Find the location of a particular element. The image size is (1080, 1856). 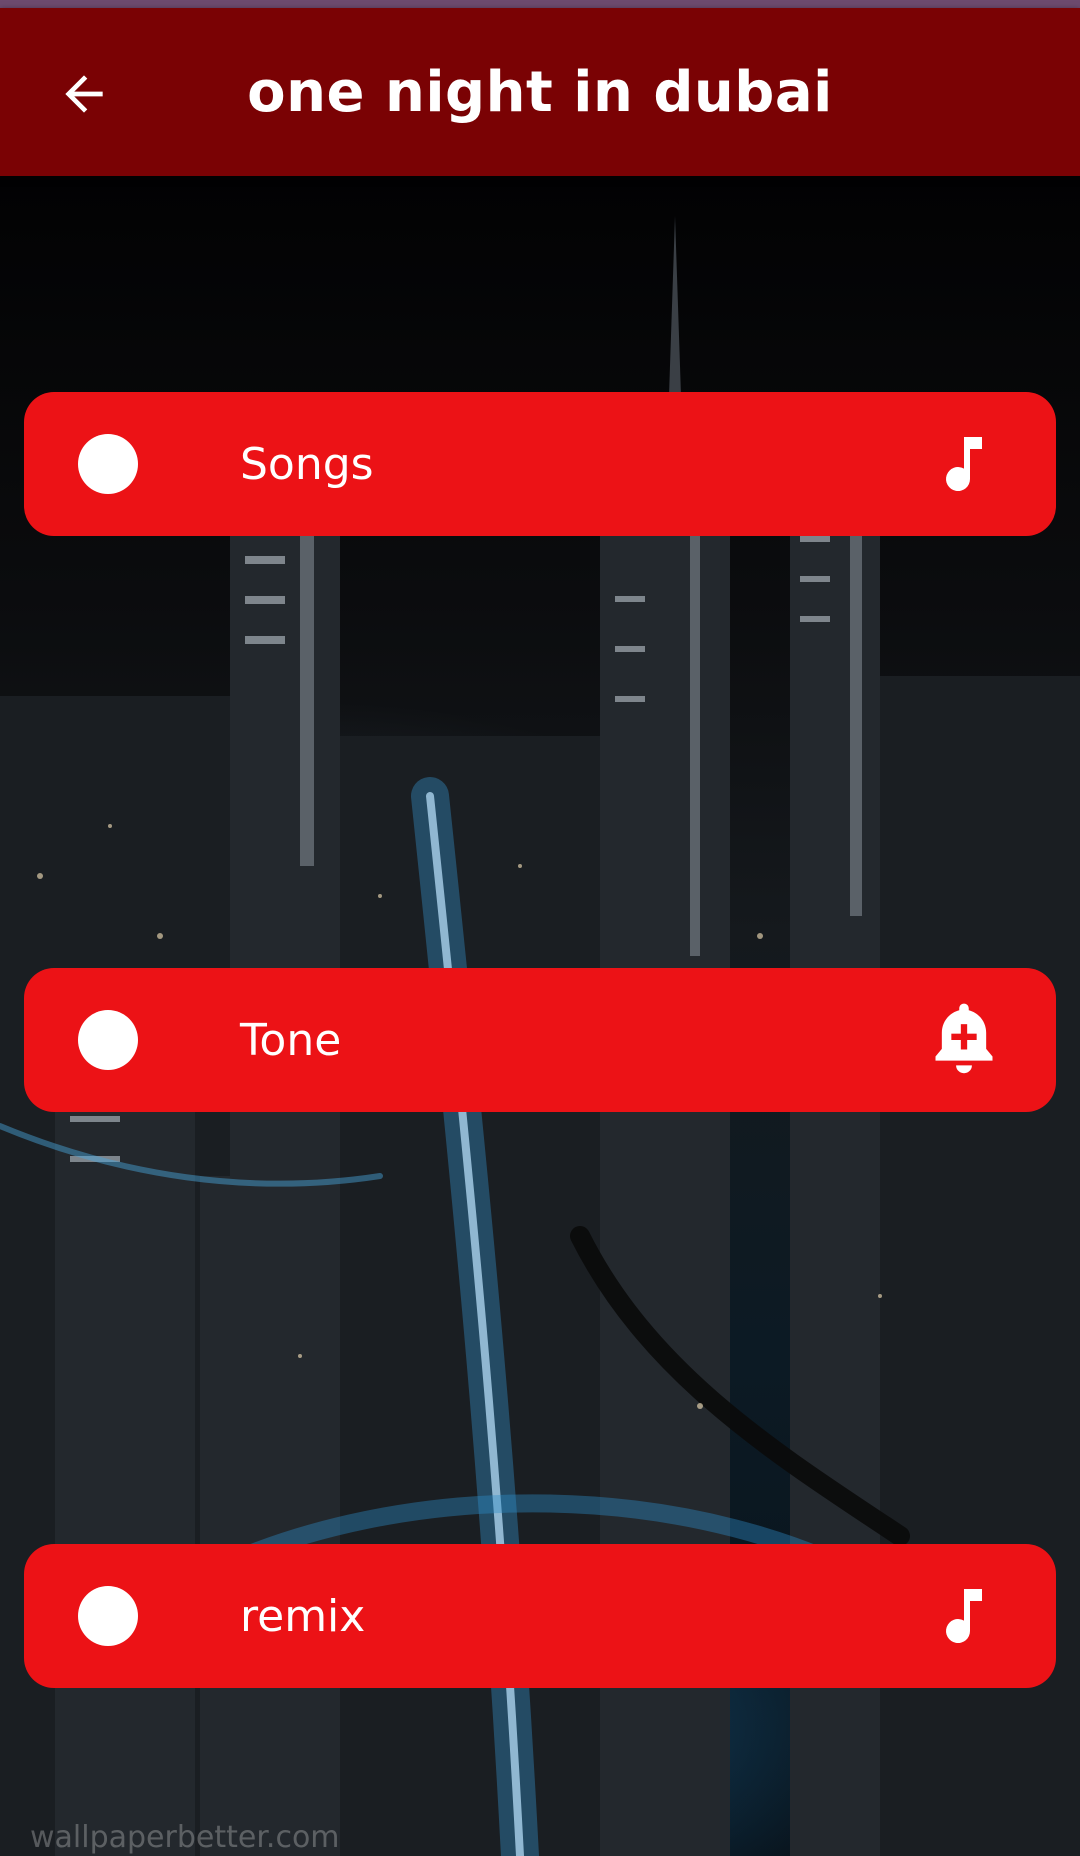

menu-item-label: Songs is located at coordinates (307, 464).